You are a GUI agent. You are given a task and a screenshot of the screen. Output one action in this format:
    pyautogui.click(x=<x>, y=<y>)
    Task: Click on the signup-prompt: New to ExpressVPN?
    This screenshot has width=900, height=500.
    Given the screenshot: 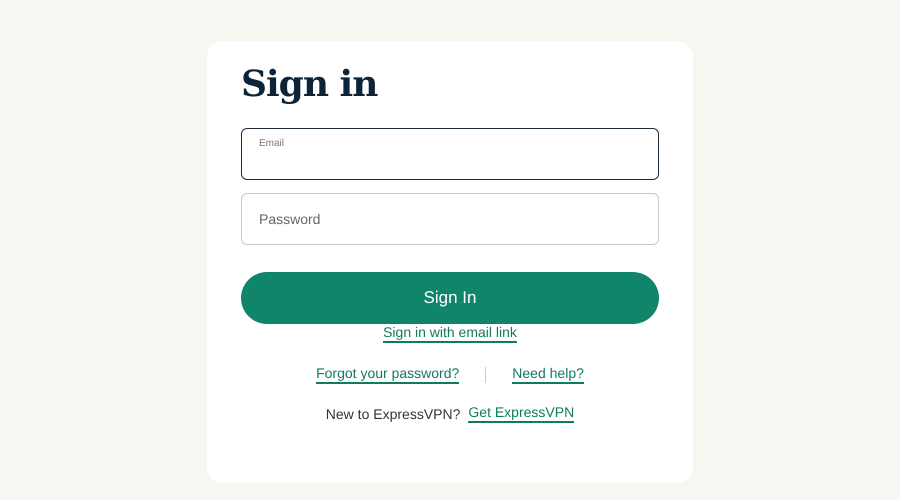 What is the action you would take?
    pyautogui.click(x=393, y=414)
    